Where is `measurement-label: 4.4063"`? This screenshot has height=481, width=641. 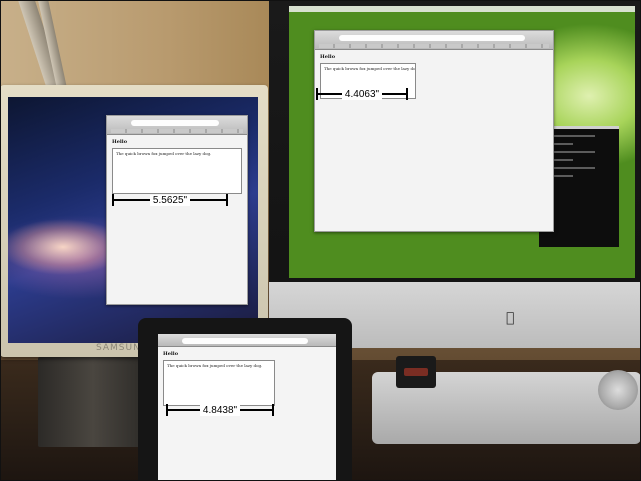 measurement-label: 4.4063" is located at coordinates (362, 94).